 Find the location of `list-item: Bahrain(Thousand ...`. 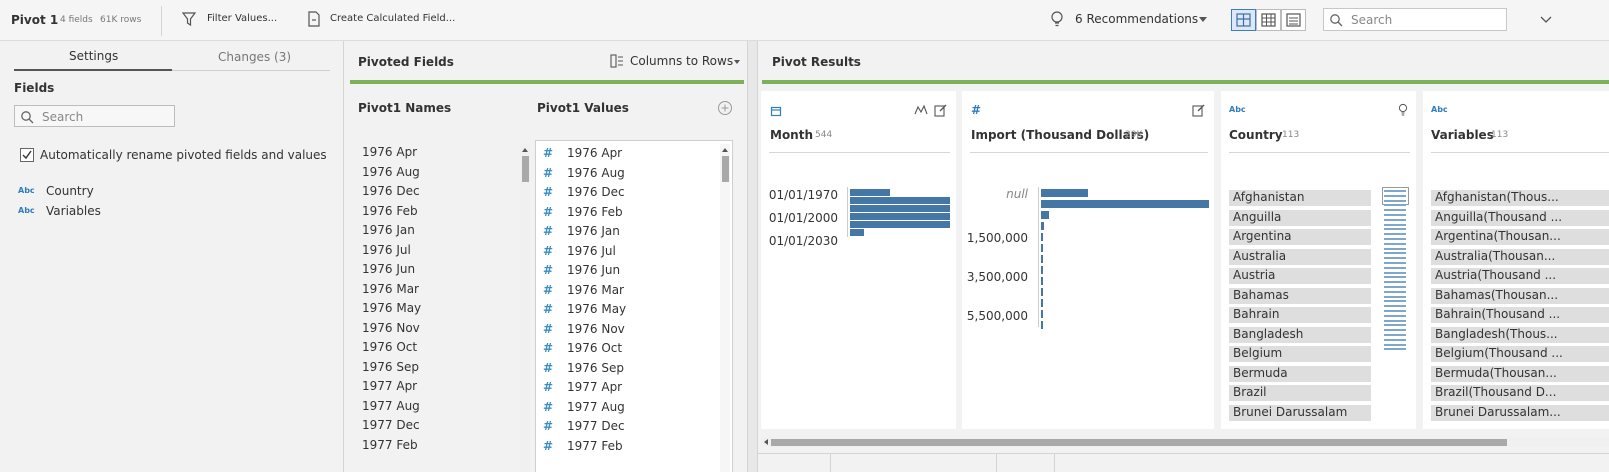

list-item: Bahrain(Thousand ... is located at coordinates (1520, 315).